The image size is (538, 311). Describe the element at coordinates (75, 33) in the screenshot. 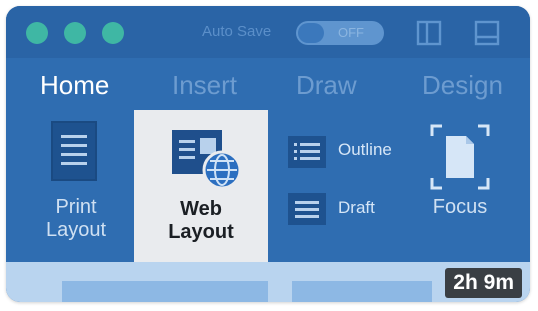

I see `minimize-window-button` at that location.